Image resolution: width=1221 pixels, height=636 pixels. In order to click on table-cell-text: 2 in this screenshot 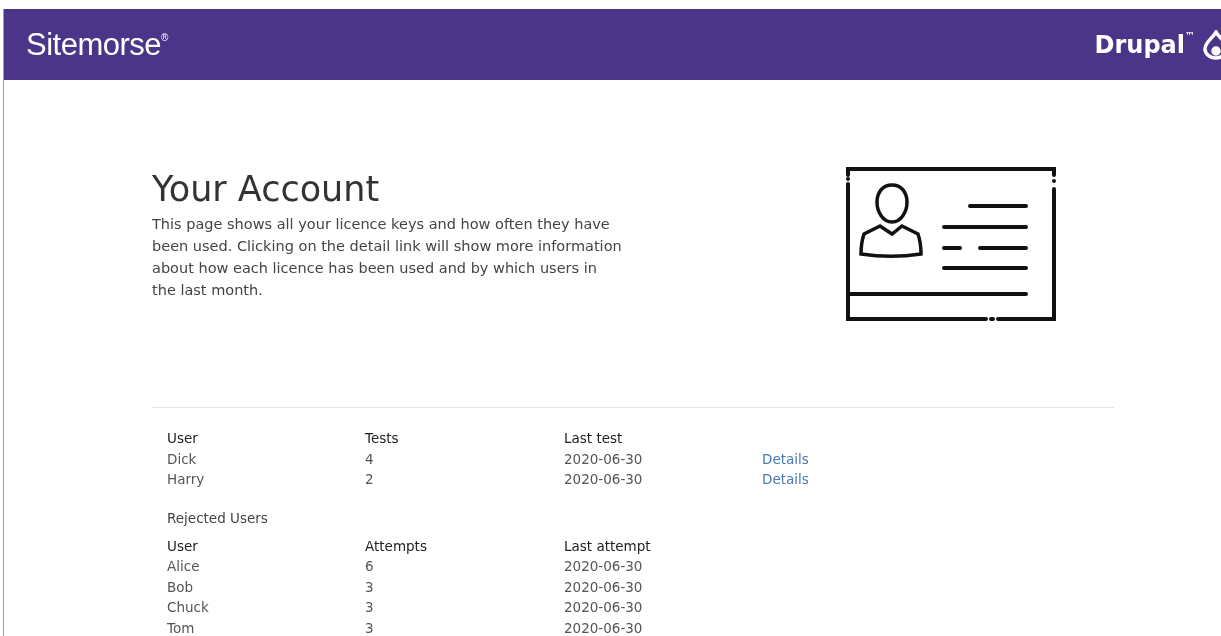, I will do `click(370, 479)`.